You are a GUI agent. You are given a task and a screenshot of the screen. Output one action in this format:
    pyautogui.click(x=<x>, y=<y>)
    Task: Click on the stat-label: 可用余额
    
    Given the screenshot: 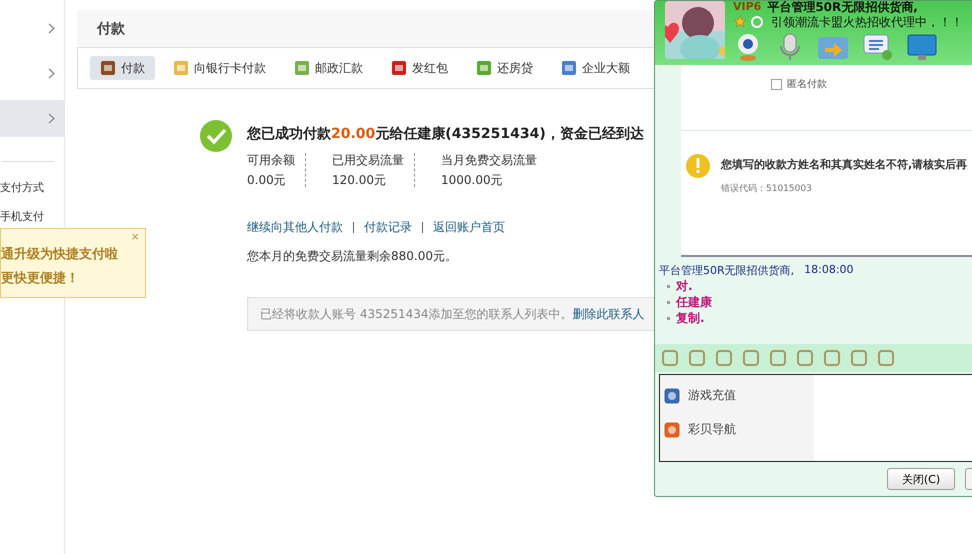 What is the action you would take?
    pyautogui.click(x=271, y=160)
    